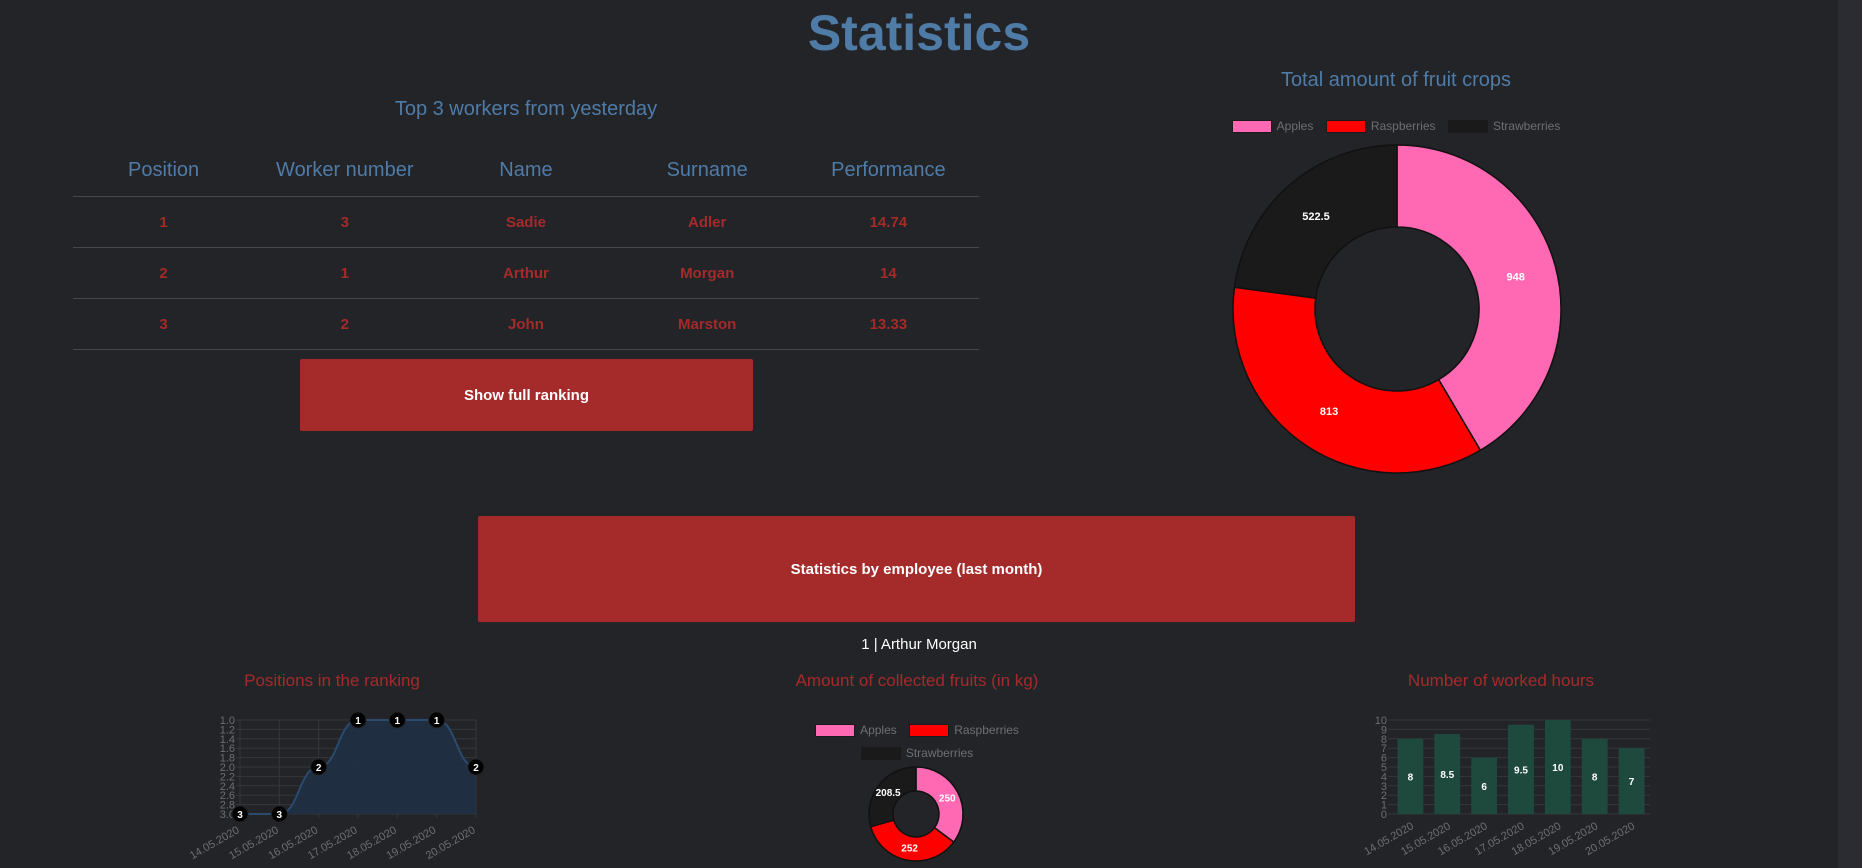 Image resolution: width=1862 pixels, height=868 pixels. What do you see at coordinates (888, 170) in the screenshot?
I see `column-header-performance: Performance` at bounding box center [888, 170].